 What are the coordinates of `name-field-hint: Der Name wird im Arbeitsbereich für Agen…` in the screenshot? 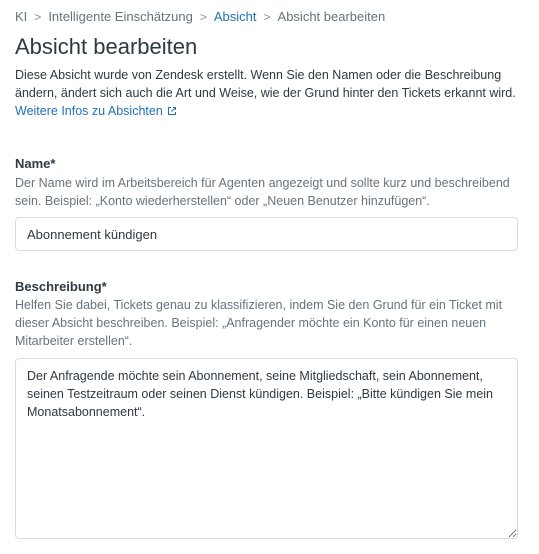 It's located at (262, 192).